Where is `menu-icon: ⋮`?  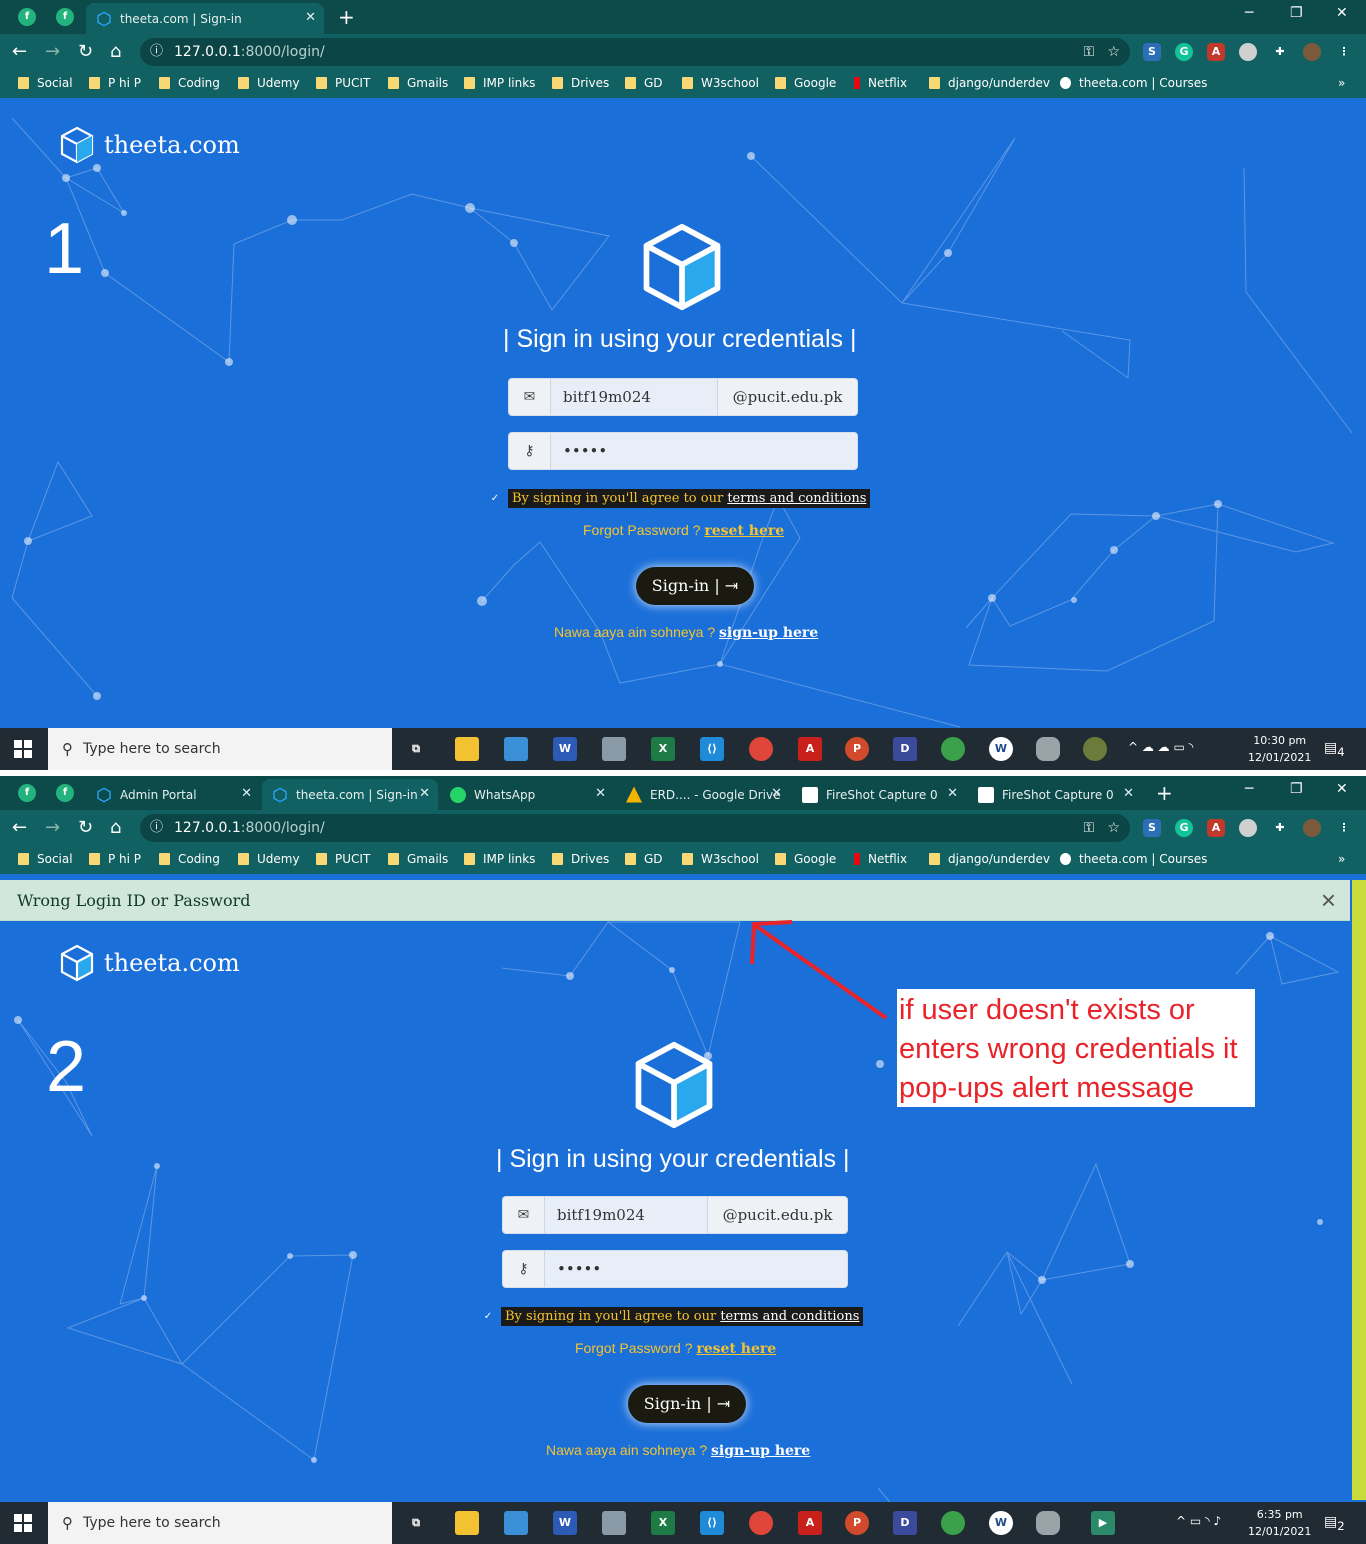 menu-icon: ⋮ is located at coordinates (1344, 52).